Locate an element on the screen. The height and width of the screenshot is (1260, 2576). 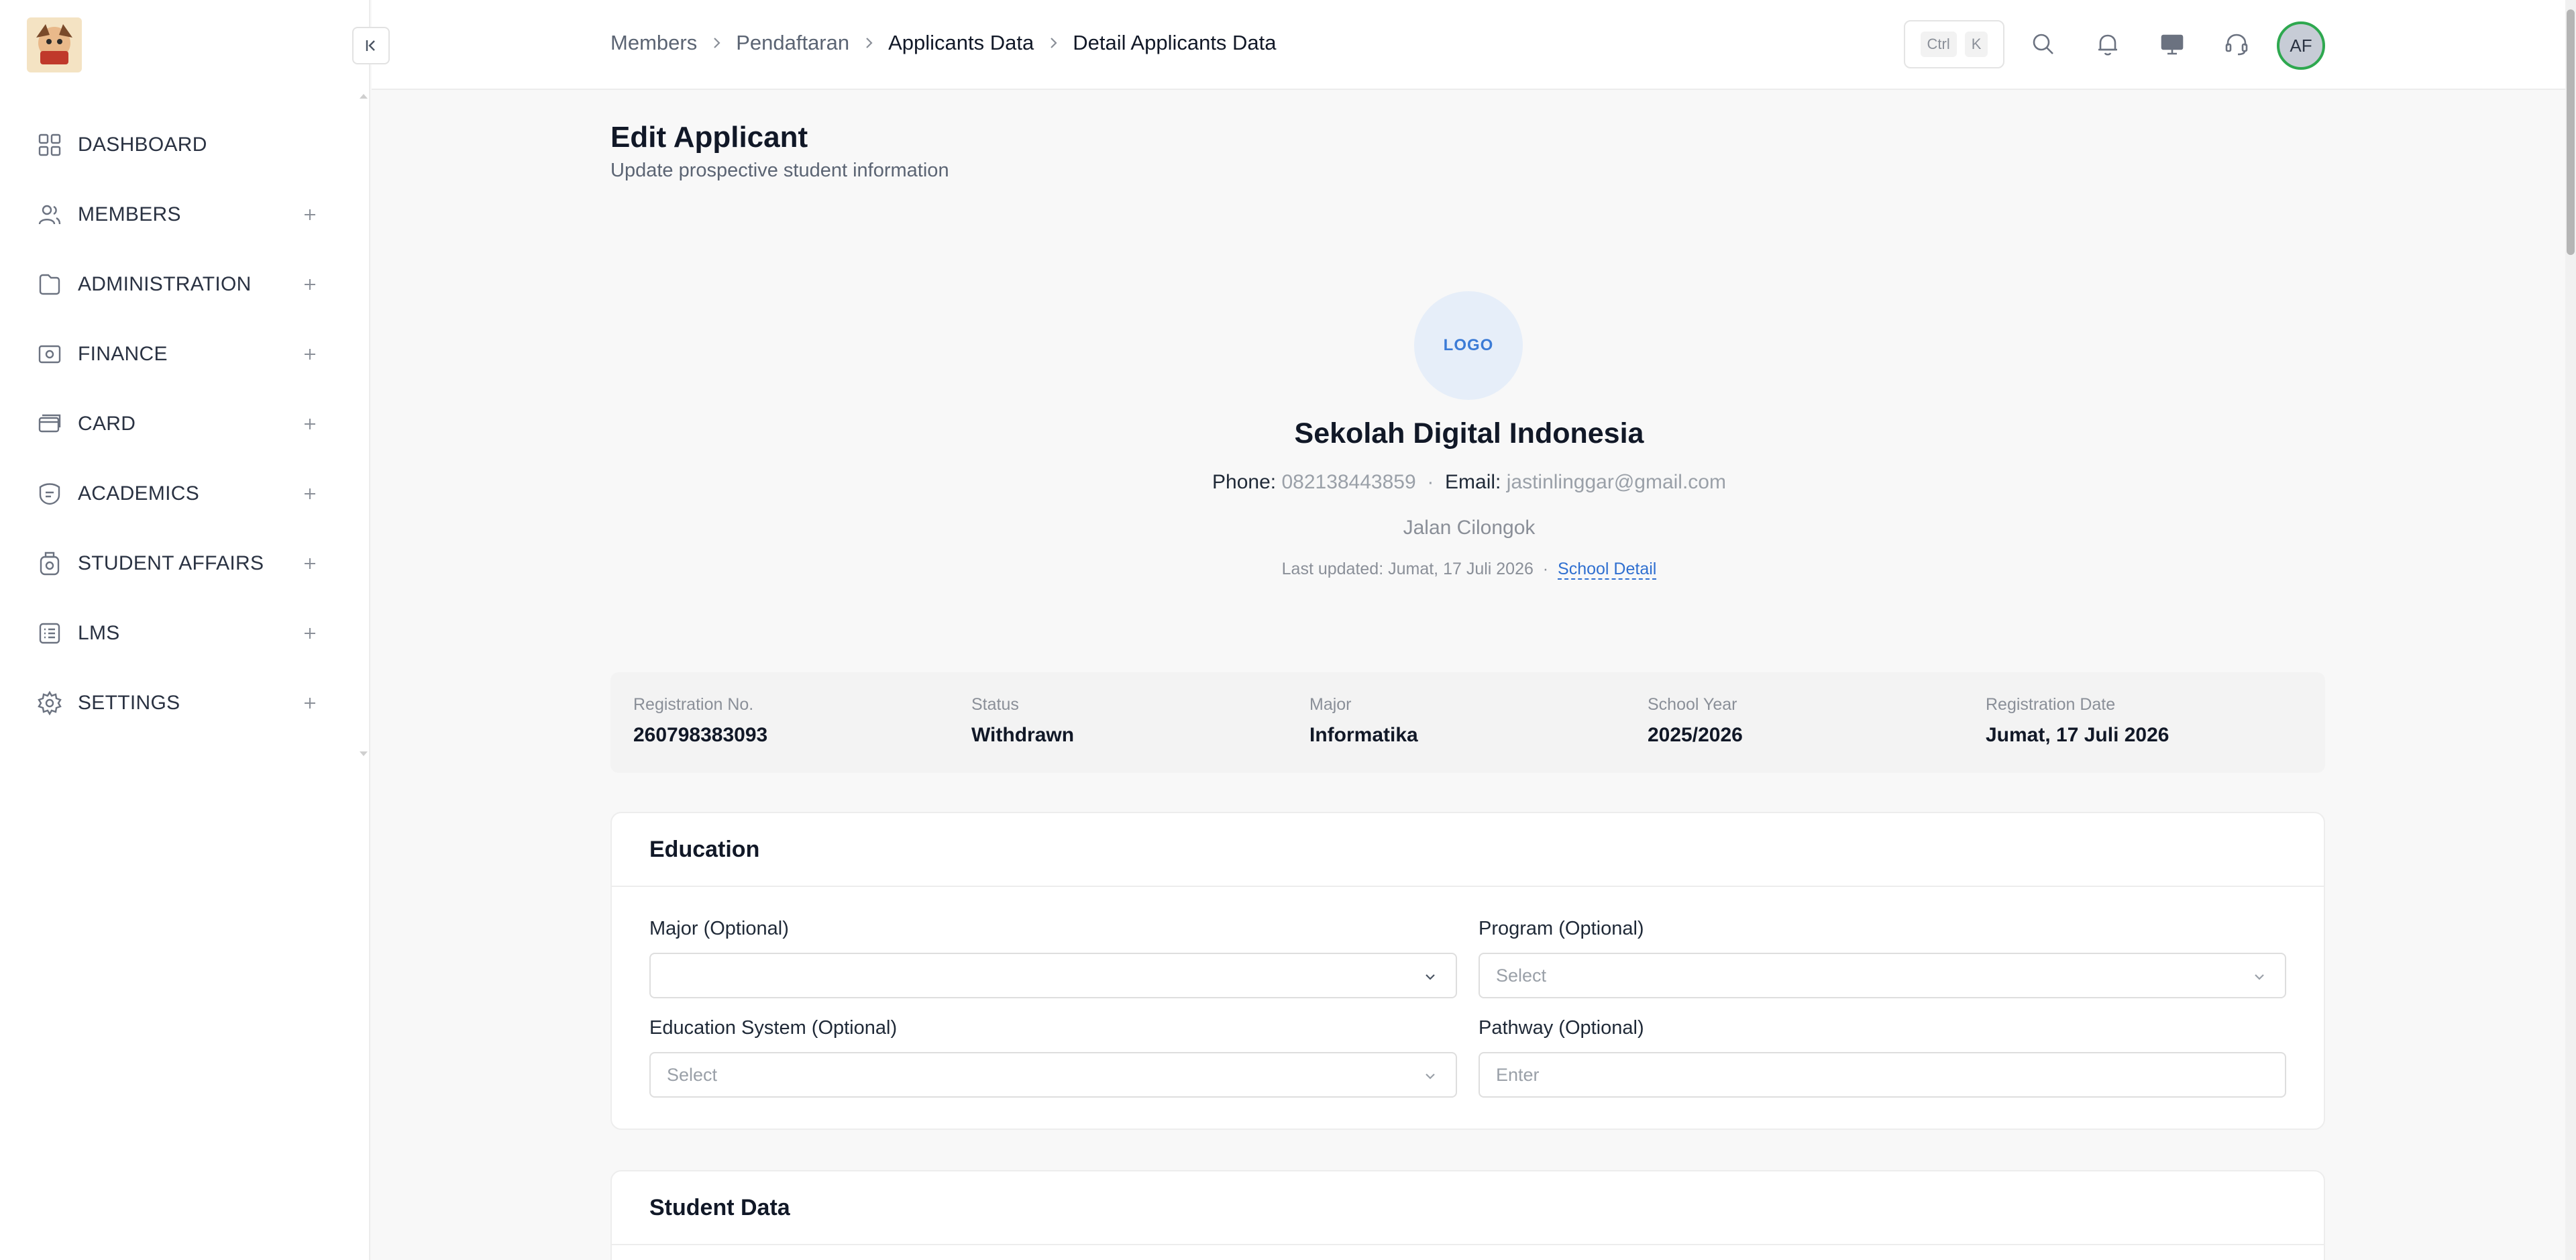
sidebar-item-student-affairs: STUDENT AFFAIRS is located at coordinates (185, 563).